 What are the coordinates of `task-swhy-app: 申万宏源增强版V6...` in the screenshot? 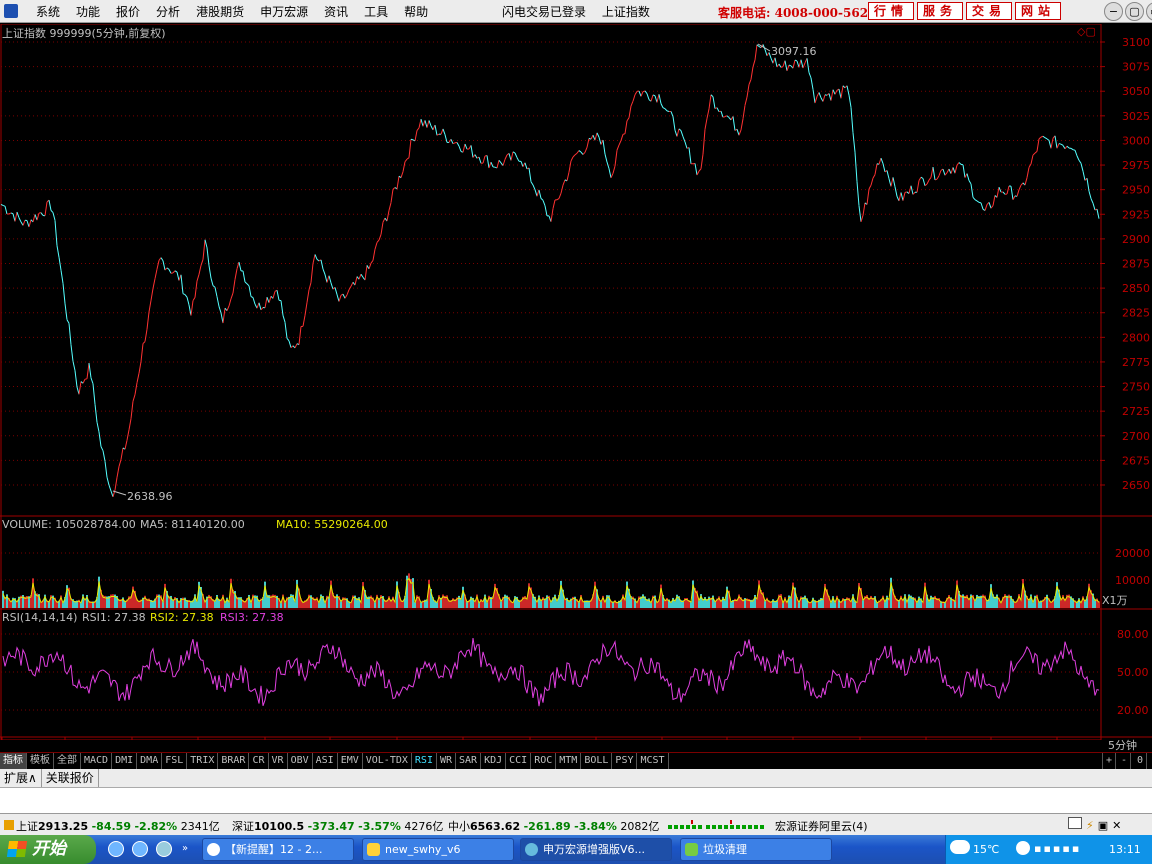 It's located at (596, 849).